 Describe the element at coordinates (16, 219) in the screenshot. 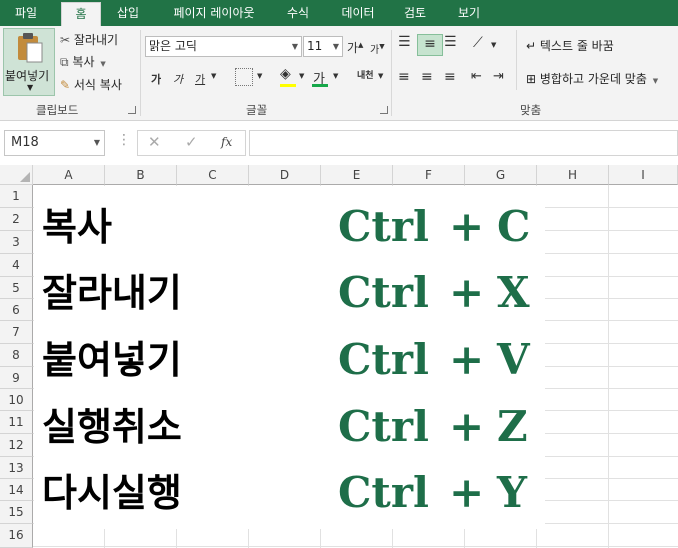

I see `row-header: 2` at that location.